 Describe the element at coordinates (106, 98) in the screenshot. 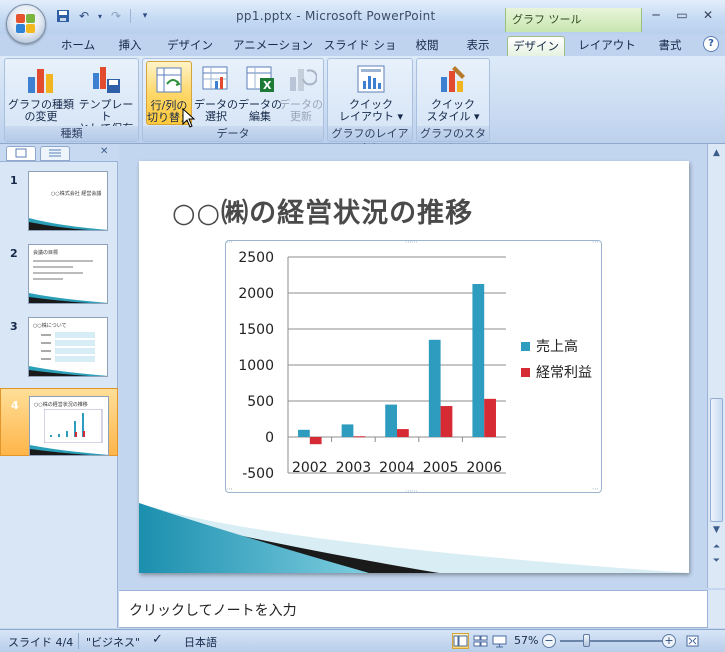

I see `save-template-button: テンプレート として保存` at that location.